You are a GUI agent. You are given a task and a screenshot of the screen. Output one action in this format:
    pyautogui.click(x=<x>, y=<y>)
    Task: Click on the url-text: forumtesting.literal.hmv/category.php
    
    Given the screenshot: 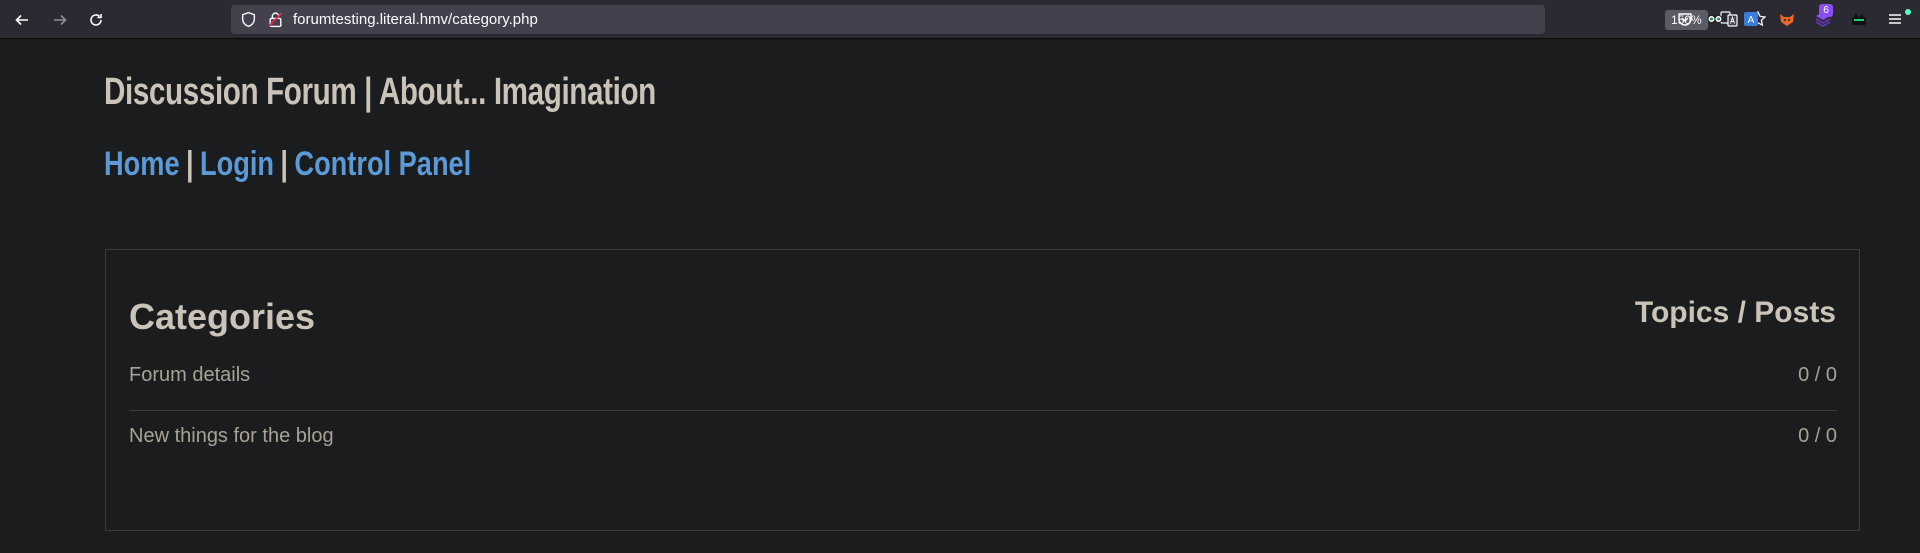 What is the action you would take?
    pyautogui.click(x=415, y=19)
    